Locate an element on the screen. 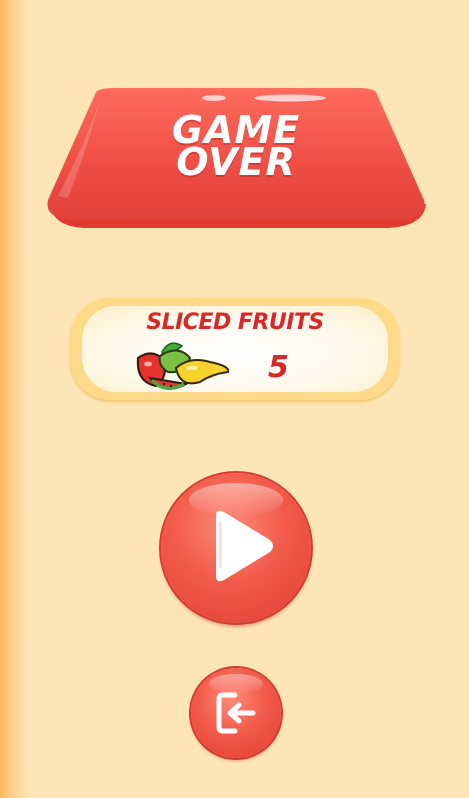  game-over-title: GAME OVER is located at coordinates (236, 147).